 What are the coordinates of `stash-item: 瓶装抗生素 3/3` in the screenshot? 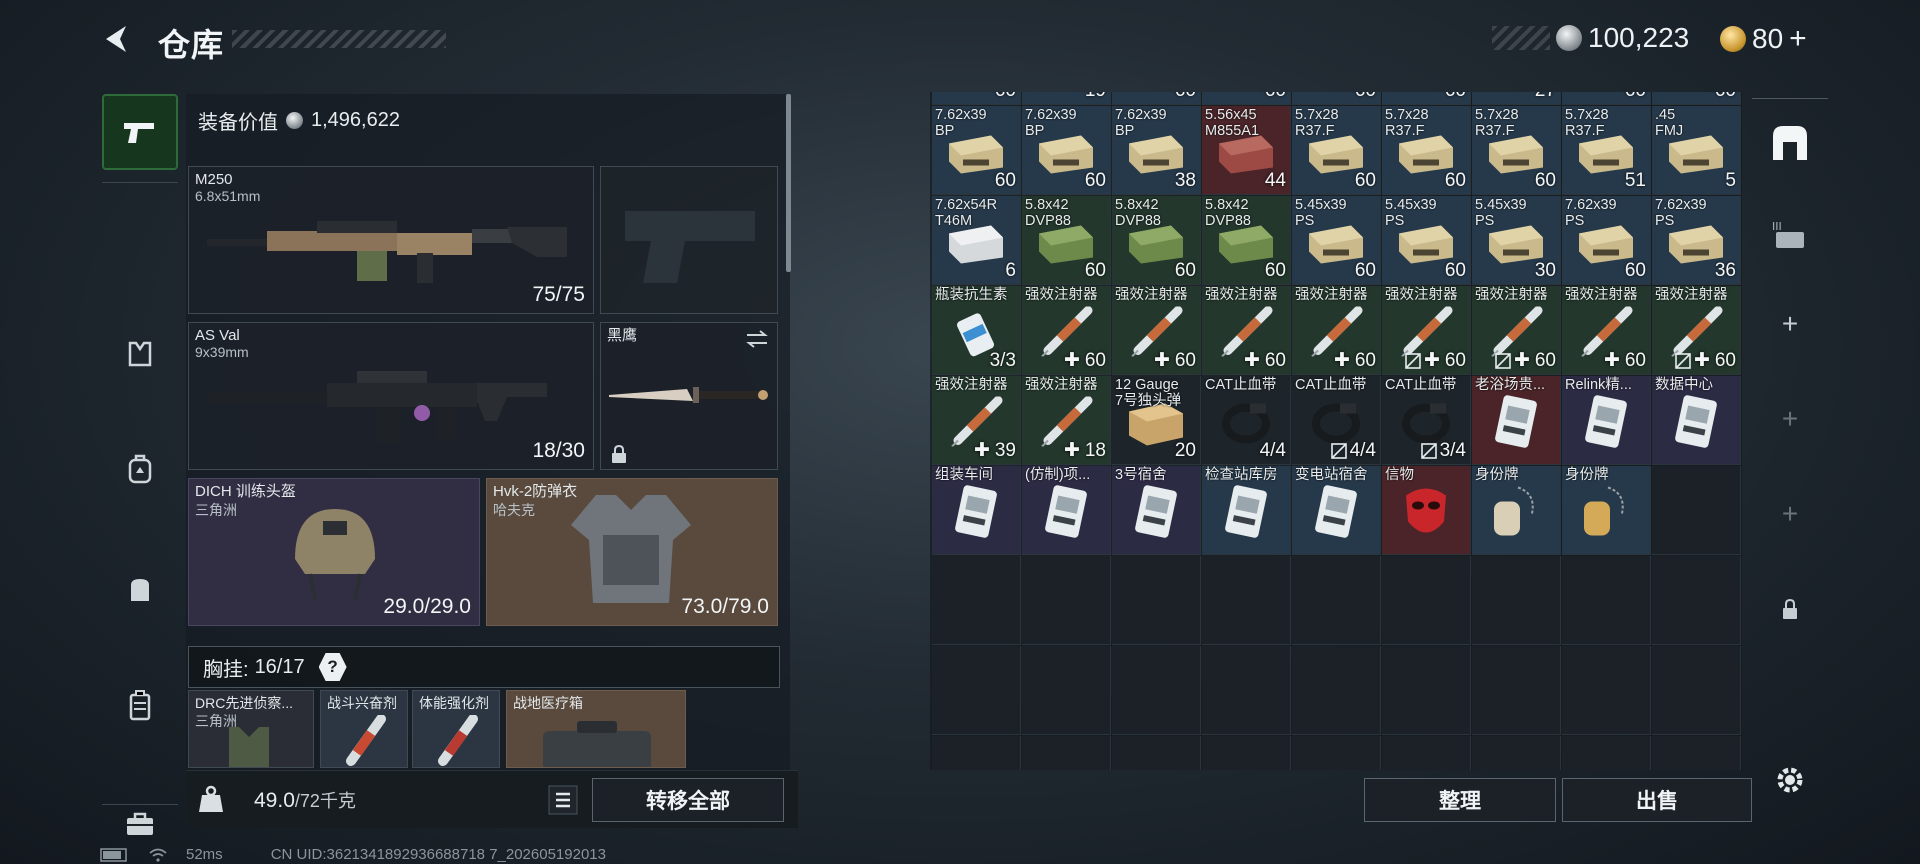 It's located at (976, 330).